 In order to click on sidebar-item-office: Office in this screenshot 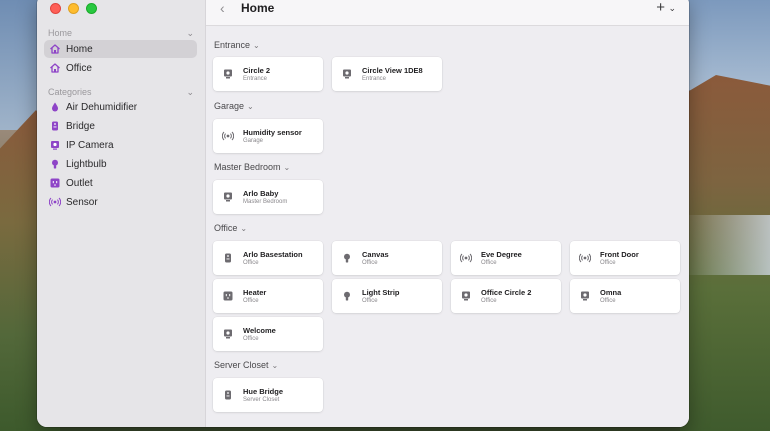, I will do `click(120, 68)`.